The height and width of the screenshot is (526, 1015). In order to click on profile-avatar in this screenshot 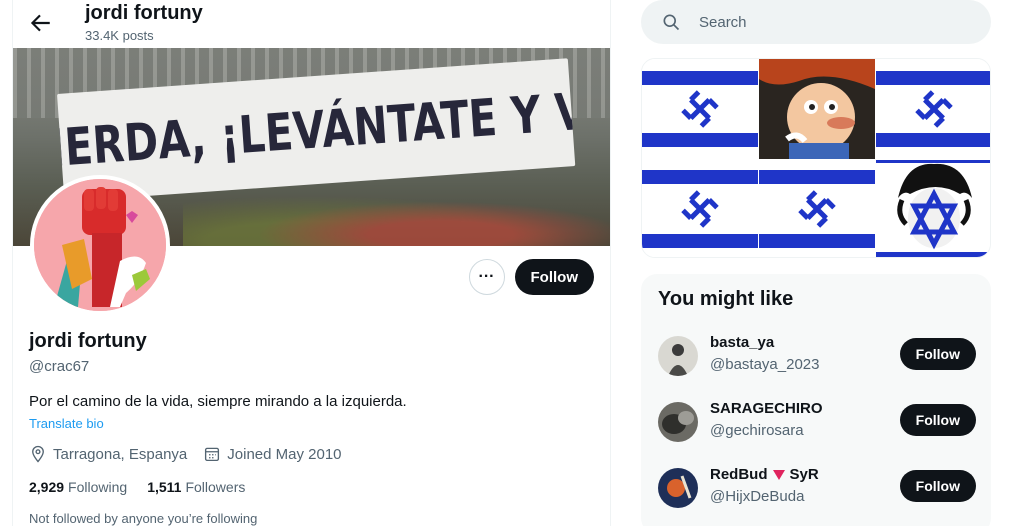, I will do `click(100, 245)`.